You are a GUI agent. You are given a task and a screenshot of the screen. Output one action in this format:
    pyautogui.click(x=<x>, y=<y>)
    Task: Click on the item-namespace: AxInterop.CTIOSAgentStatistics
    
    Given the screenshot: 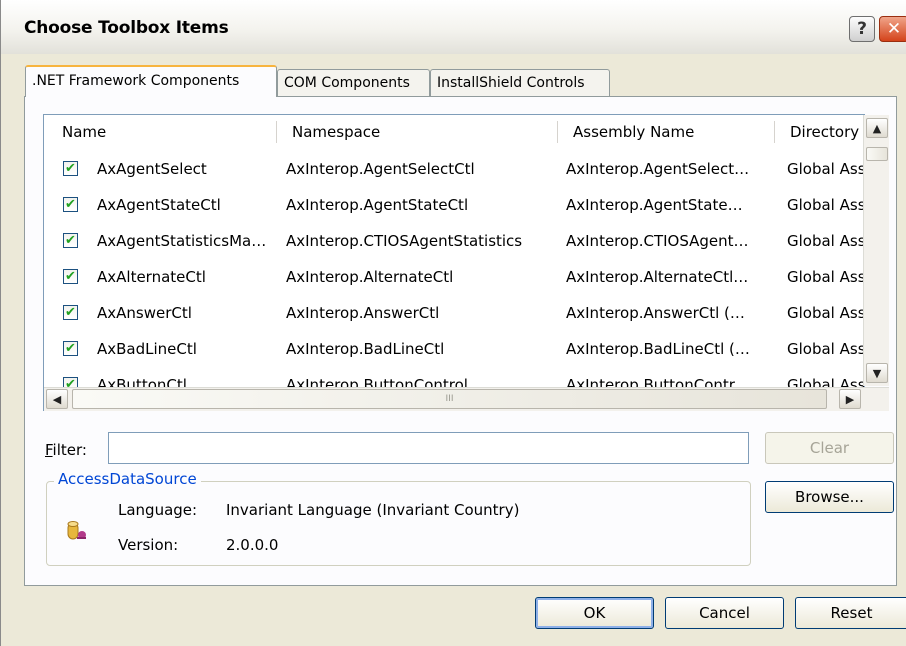 What is the action you would take?
    pyautogui.click(x=404, y=241)
    